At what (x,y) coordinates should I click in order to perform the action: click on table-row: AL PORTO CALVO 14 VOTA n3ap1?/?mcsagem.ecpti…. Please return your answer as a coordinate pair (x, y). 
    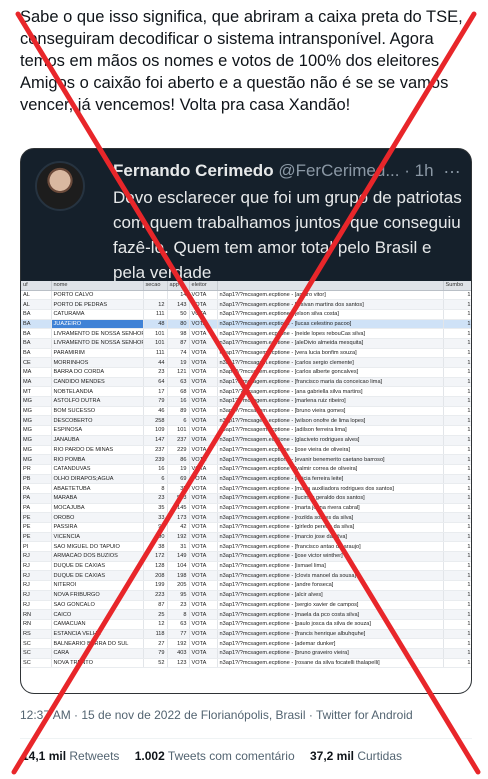
    Looking at the image, I should click on (246, 295).